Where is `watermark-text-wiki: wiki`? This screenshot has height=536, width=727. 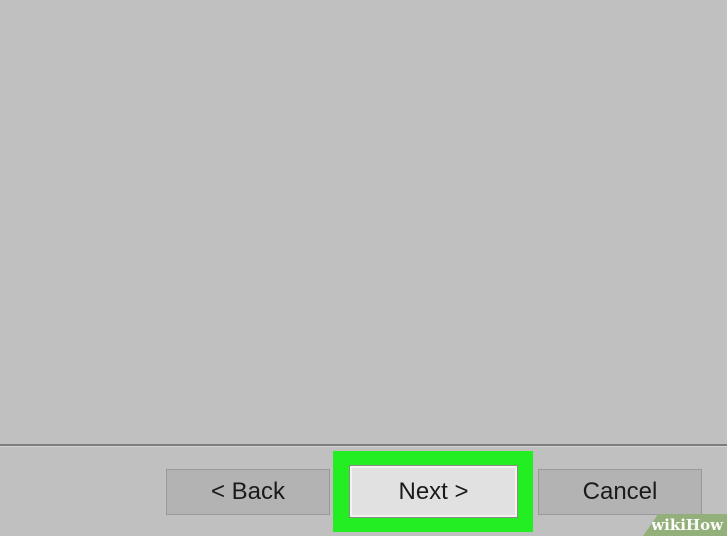
watermark-text-wiki: wiki is located at coordinates (668, 525).